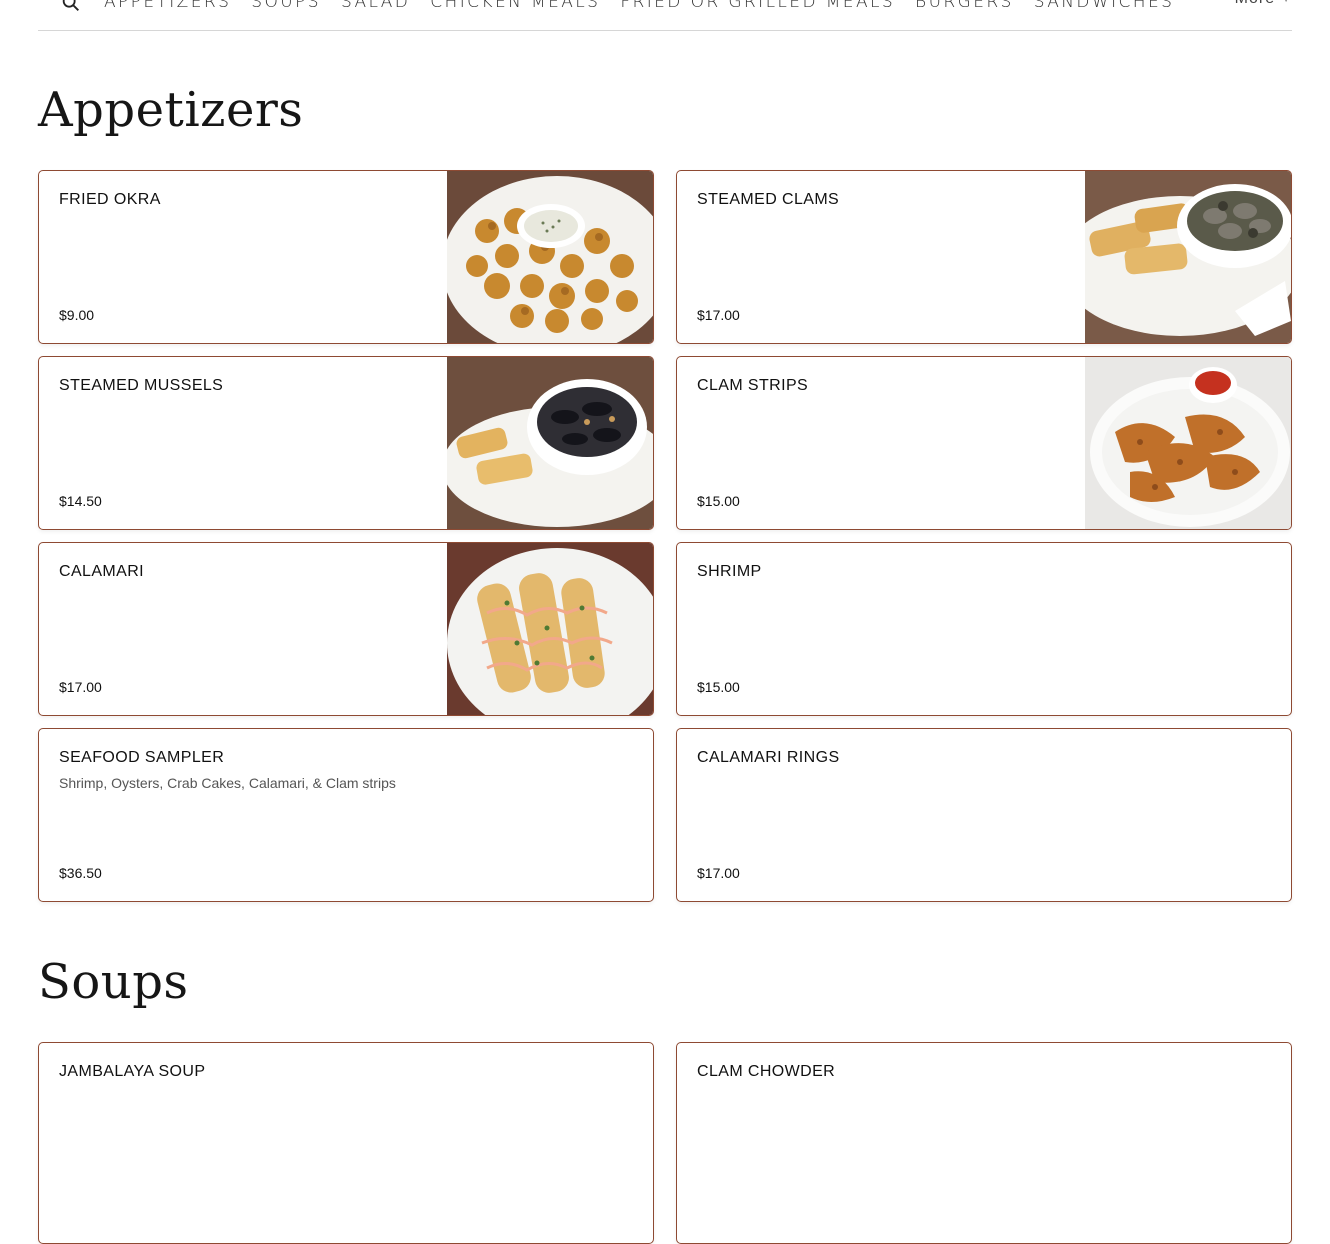 Image resolution: width=1330 pixels, height=1244 pixels. Describe the element at coordinates (768, 757) in the screenshot. I see `menu-item-name: CALAMARI RINGS` at that location.